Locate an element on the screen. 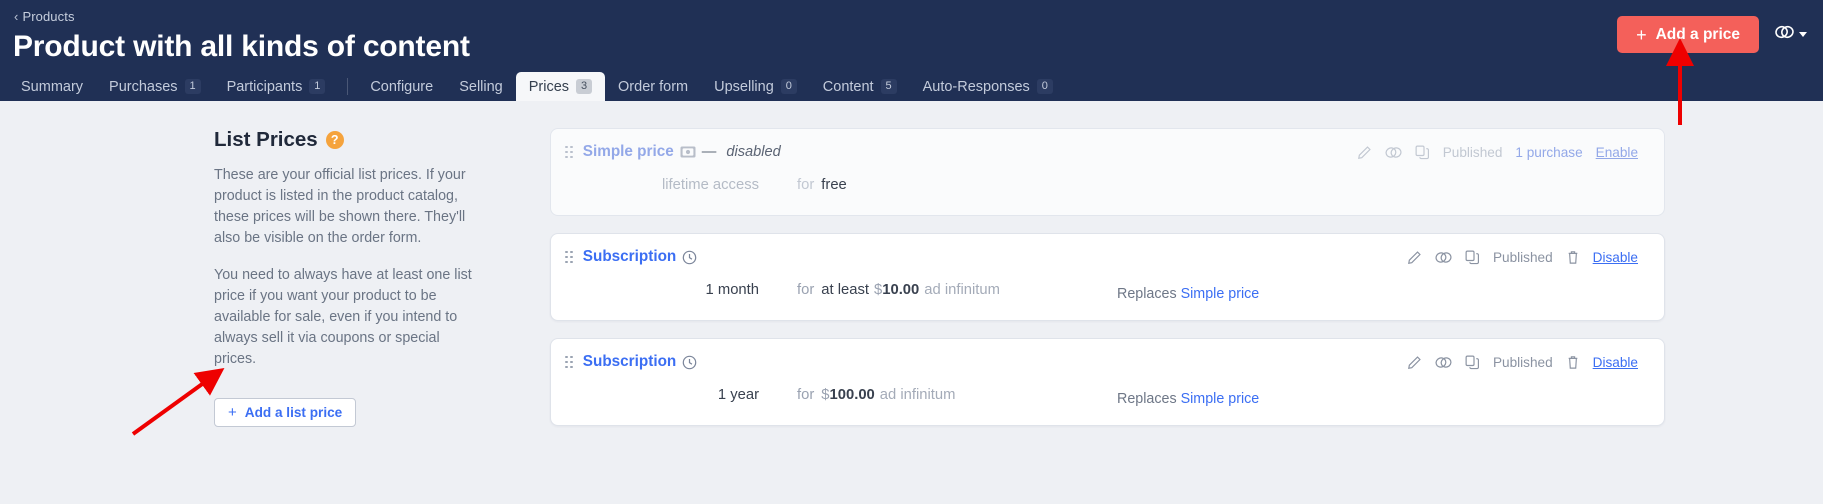  tab-label: Purchases is located at coordinates (143, 86).